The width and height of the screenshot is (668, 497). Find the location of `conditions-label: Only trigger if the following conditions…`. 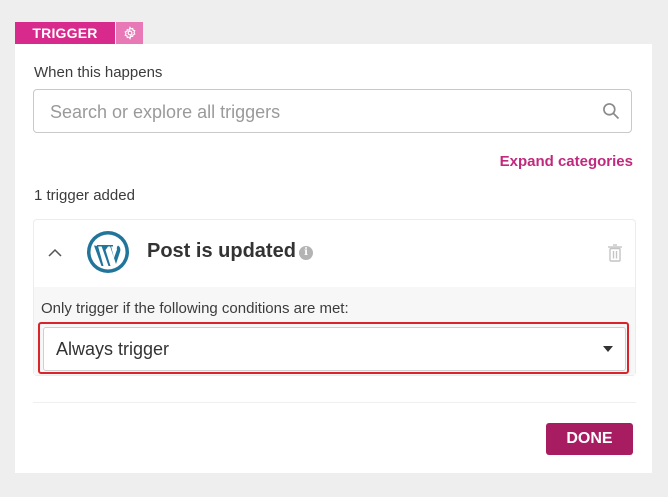

conditions-label: Only trigger if the following conditions… is located at coordinates (195, 308).